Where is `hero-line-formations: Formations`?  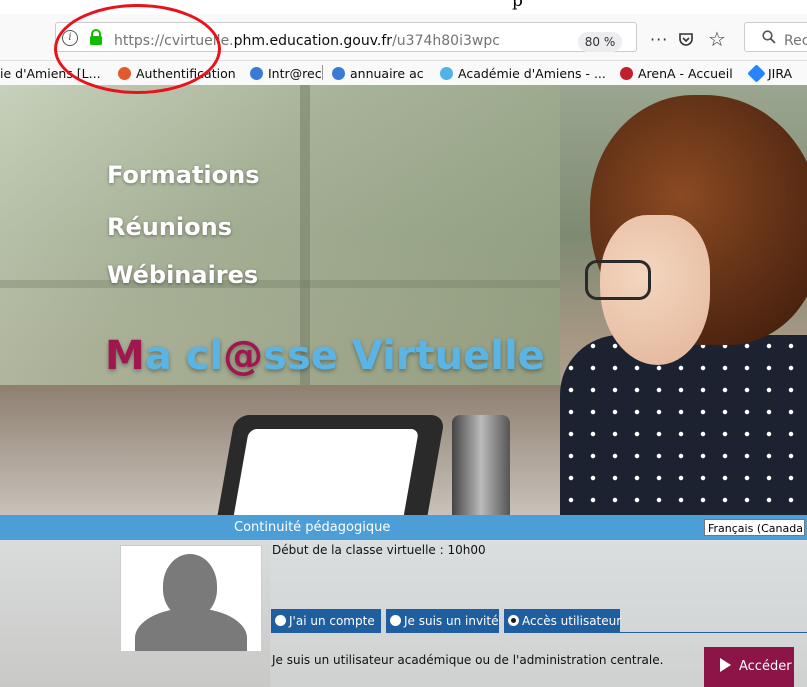 hero-line-formations: Formations is located at coordinates (183, 175).